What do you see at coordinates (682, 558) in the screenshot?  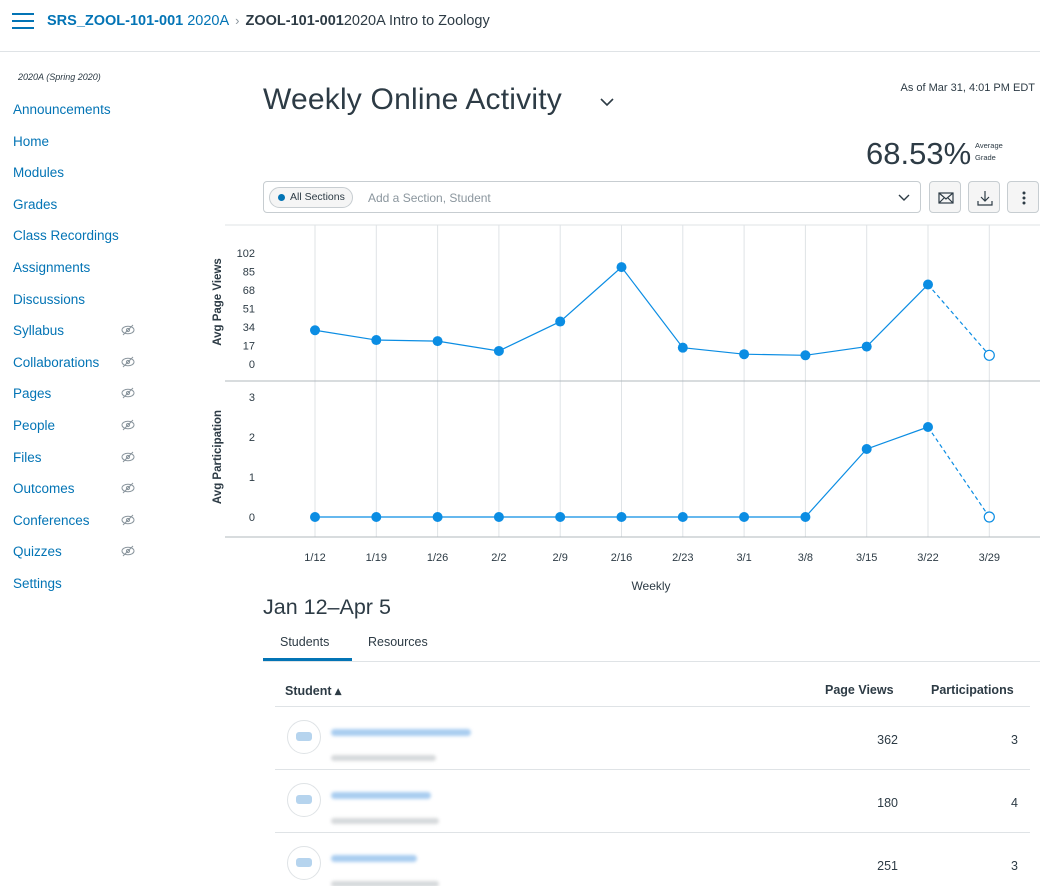 I see `x-tick-label: 2/23` at bounding box center [682, 558].